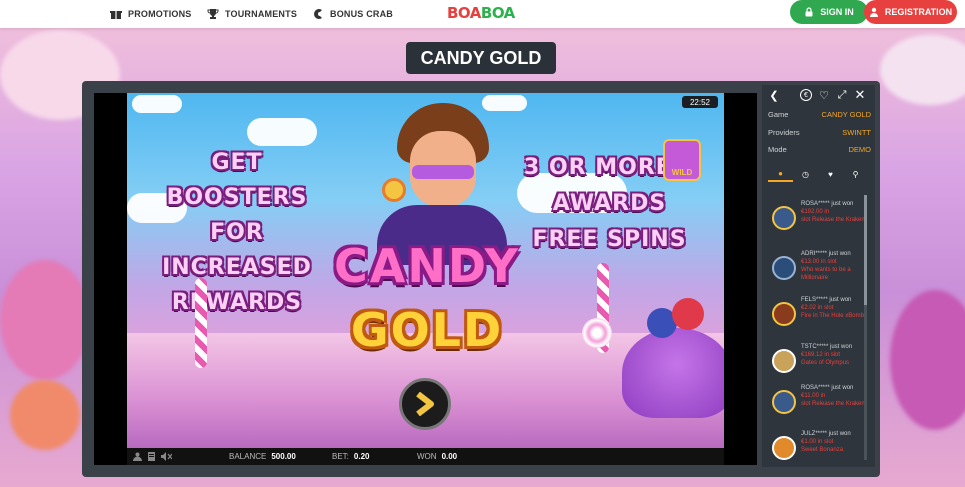 The width and height of the screenshot is (965, 487). Describe the element at coordinates (814, 300) in the screenshot. I see `feed-user: FELS*****` at that location.